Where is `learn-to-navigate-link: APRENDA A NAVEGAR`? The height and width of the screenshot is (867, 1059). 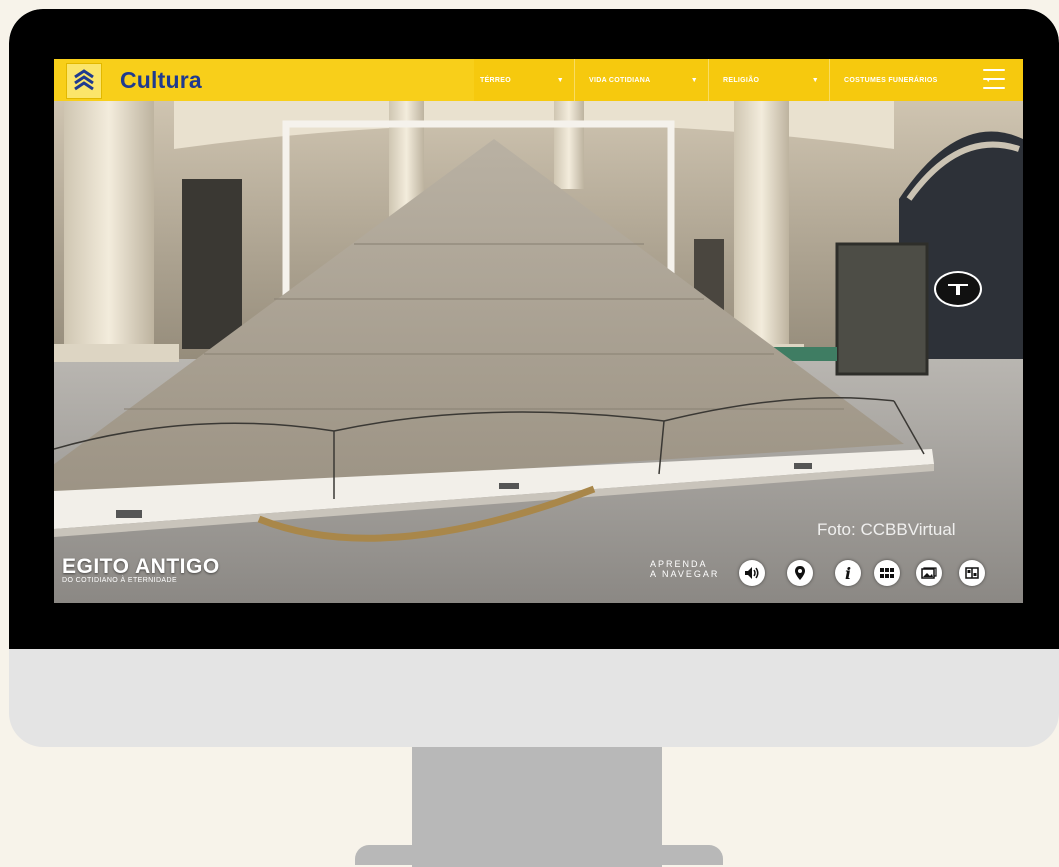 learn-to-navigate-link: APRENDA A NAVEGAR is located at coordinates (684, 569).